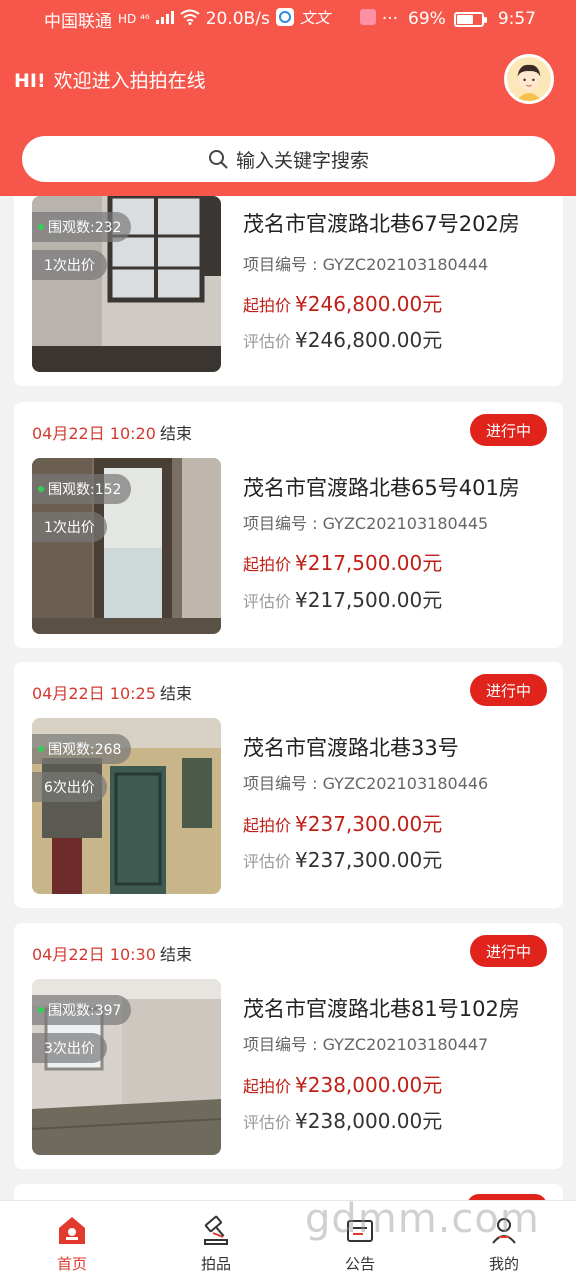 This screenshot has height=1280, width=576. Describe the element at coordinates (343, 600) in the screenshot. I see `appraised-price: 评估价 ¥217,500.00元` at that location.